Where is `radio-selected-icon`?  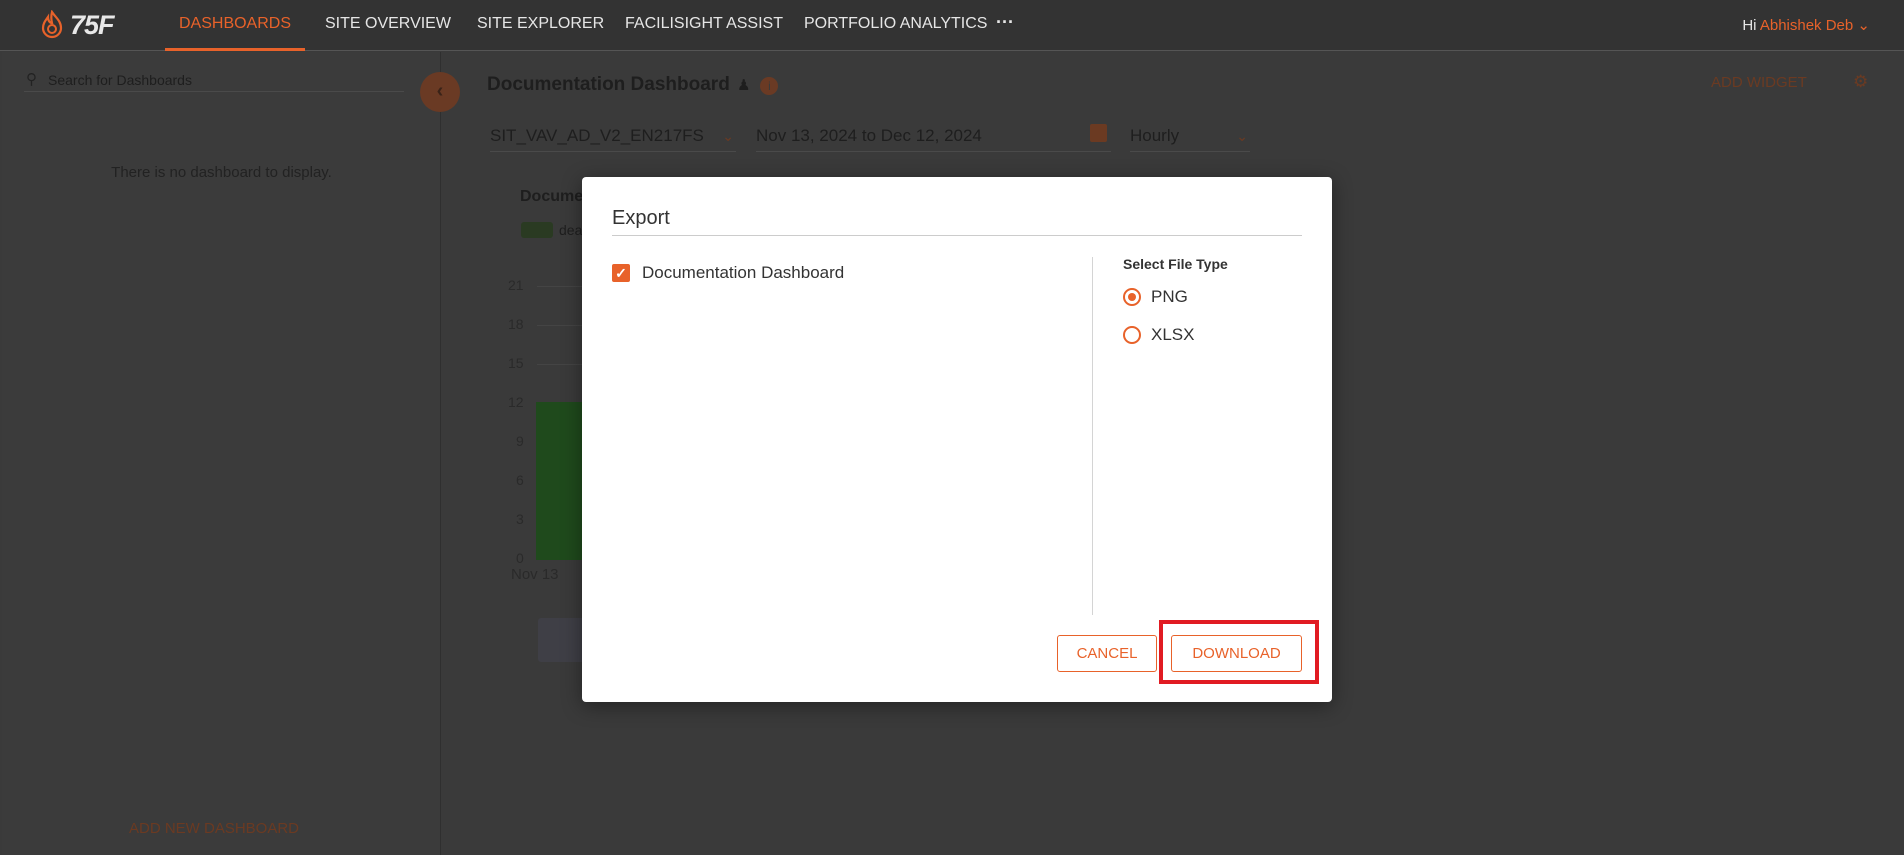
radio-selected-icon is located at coordinates (1132, 297).